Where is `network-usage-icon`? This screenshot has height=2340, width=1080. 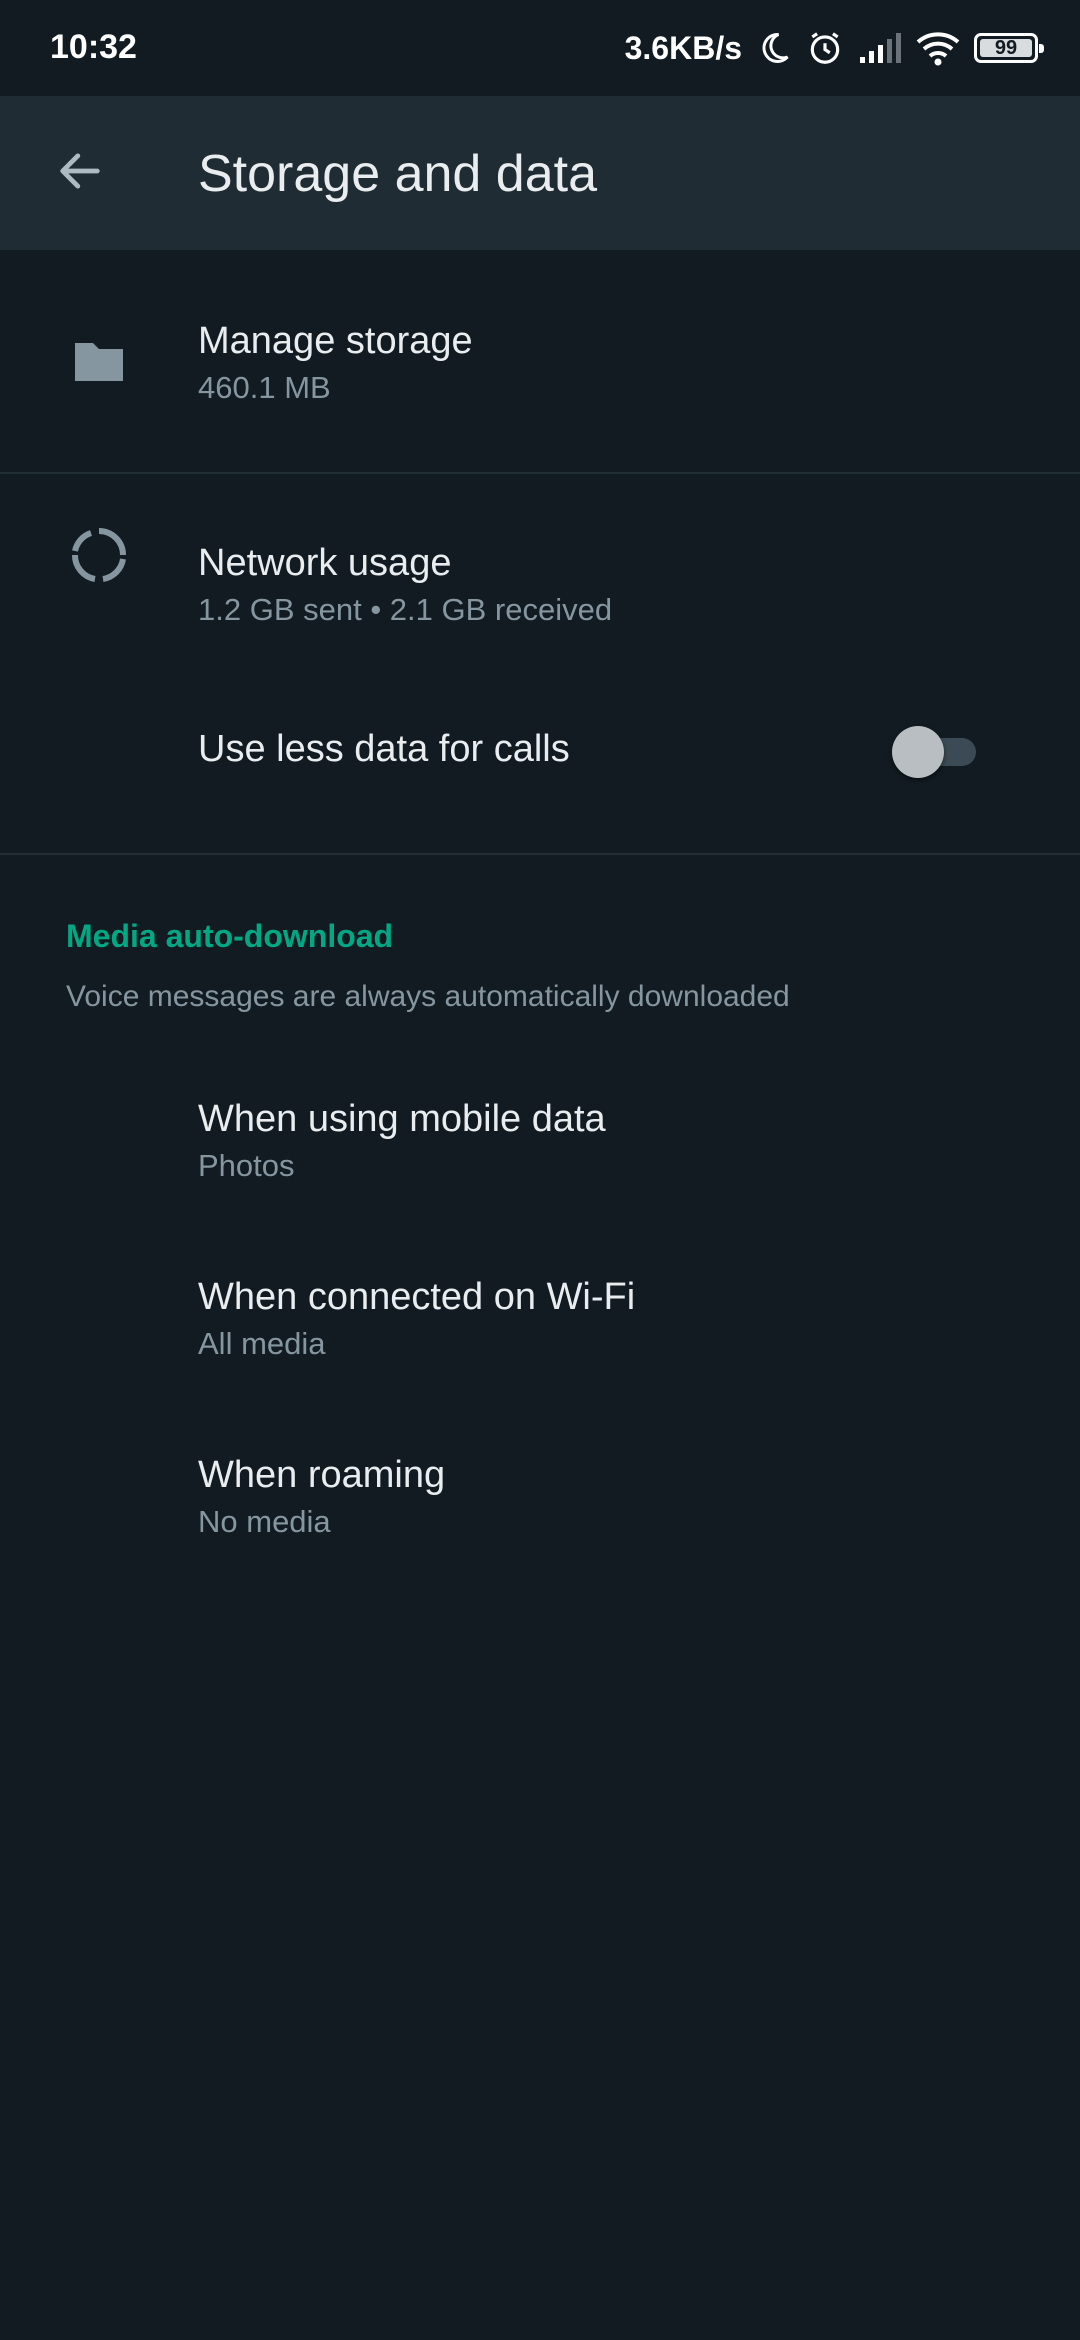
network-usage-icon is located at coordinates (99, 555).